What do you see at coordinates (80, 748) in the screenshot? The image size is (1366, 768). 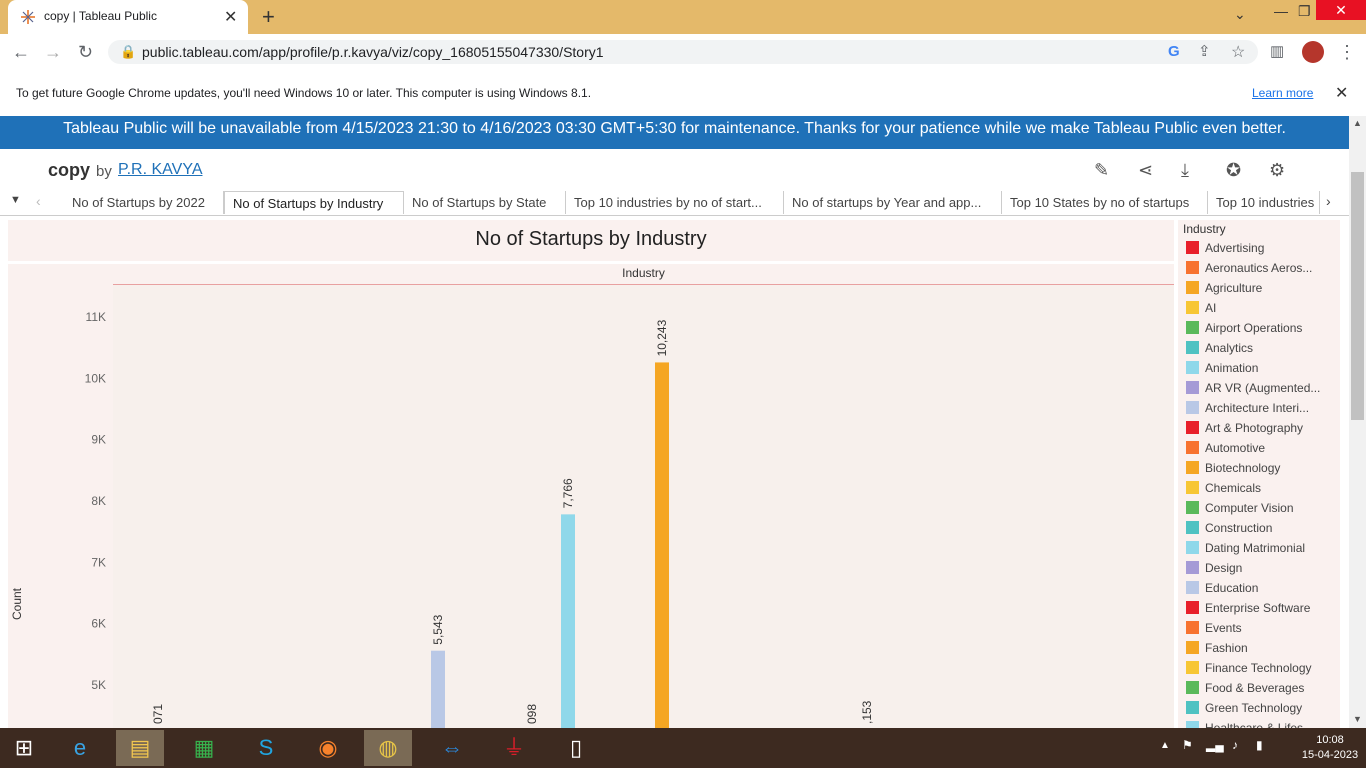 I see `internet-explorer-icon: e` at bounding box center [80, 748].